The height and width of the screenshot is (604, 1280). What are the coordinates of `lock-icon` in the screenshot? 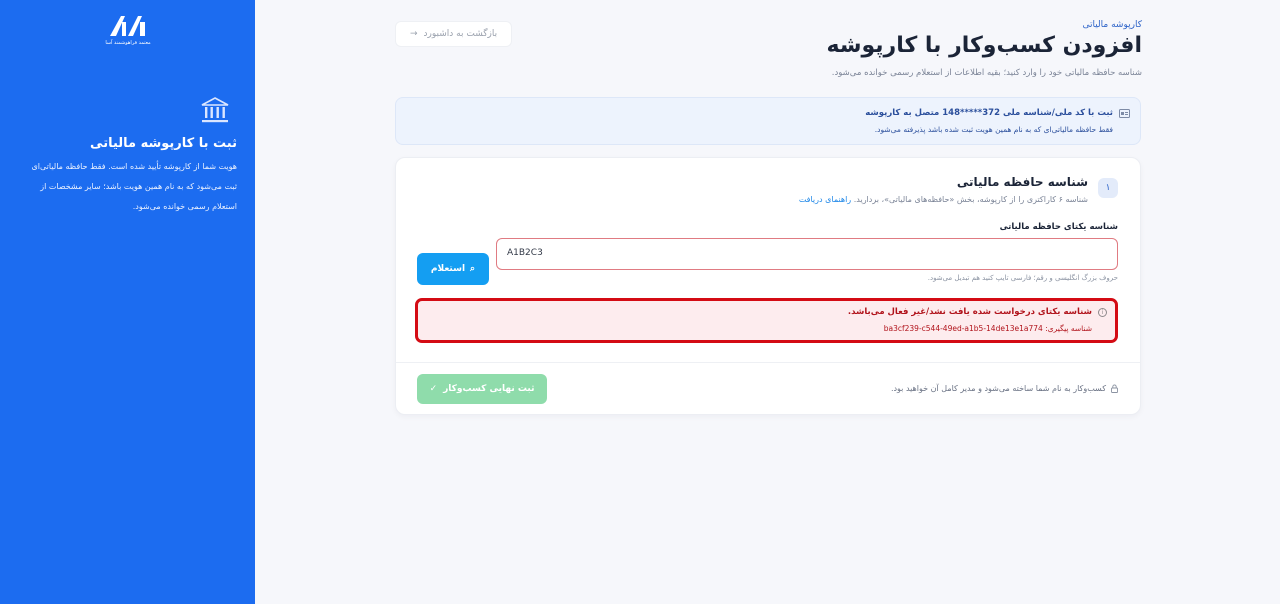 It's located at (1114, 388).